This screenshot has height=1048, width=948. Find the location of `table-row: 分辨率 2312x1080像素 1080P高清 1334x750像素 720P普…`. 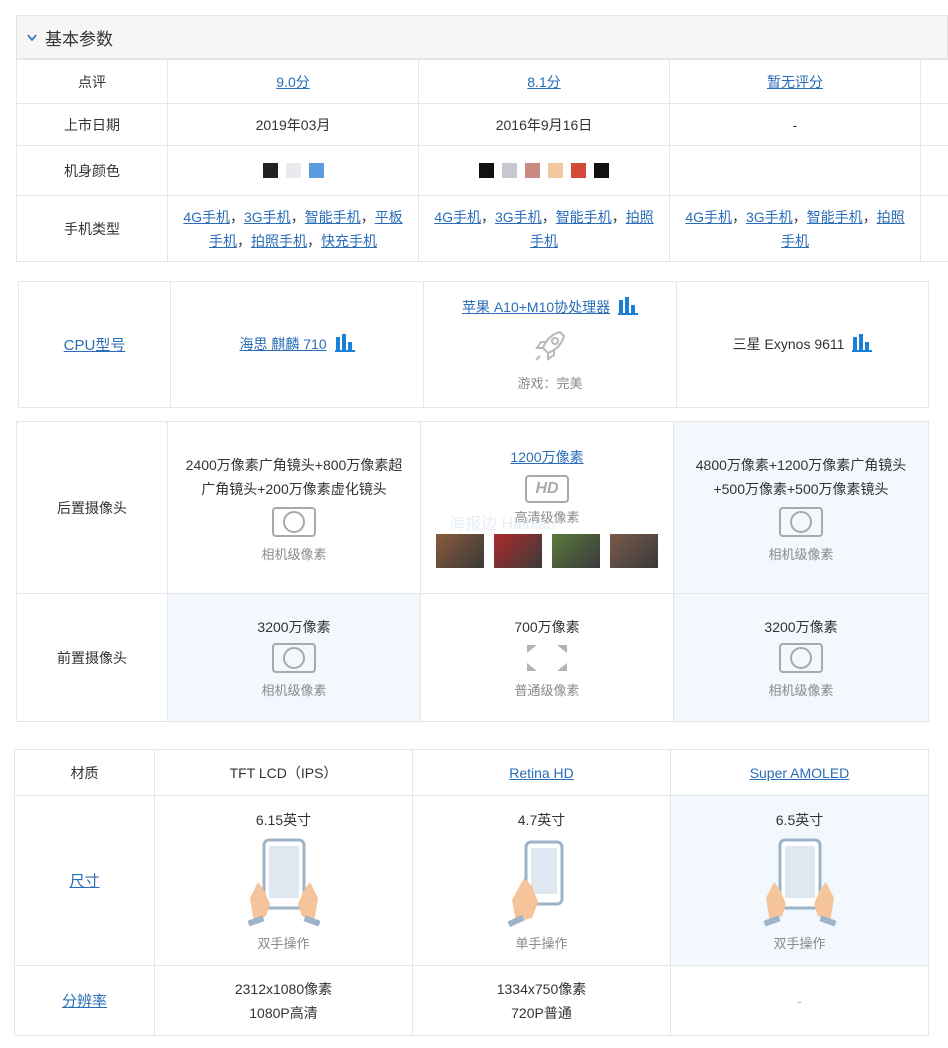

table-row: 分辨率 2312x1080像素 1080P高清 1334x750像素 720P普… is located at coordinates (471, 1000).